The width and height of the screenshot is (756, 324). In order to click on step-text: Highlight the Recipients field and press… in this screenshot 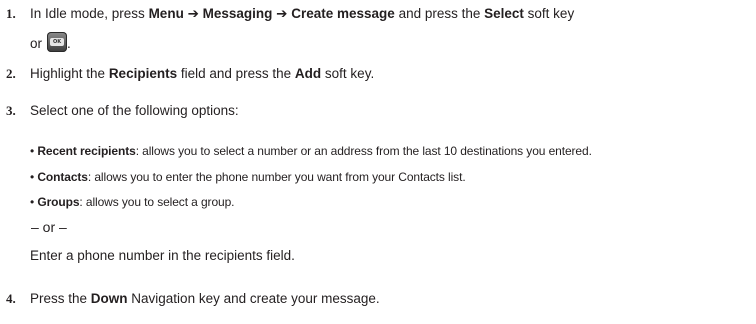, I will do `click(202, 73)`.